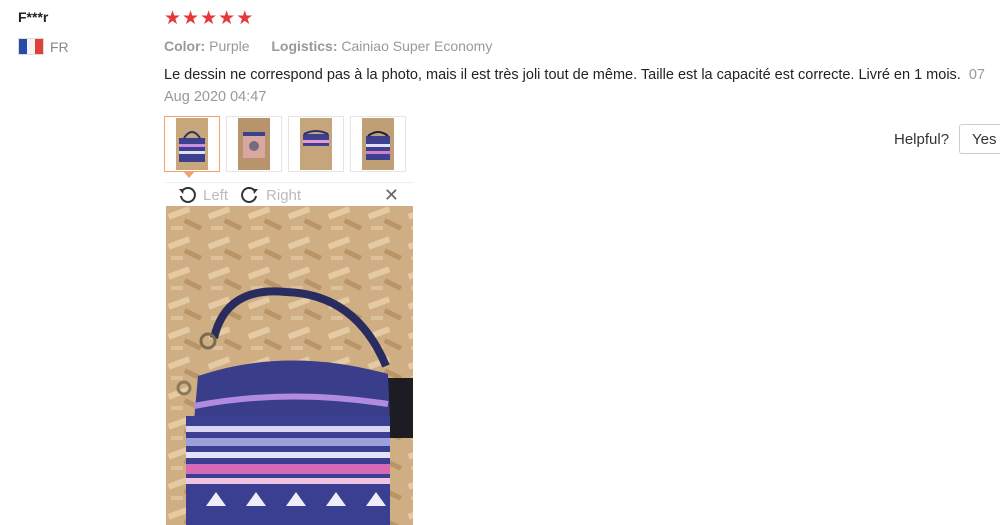 Image resolution: width=1000 pixels, height=525 pixels. I want to click on reviewer-name: F***r, so click(33, 17).